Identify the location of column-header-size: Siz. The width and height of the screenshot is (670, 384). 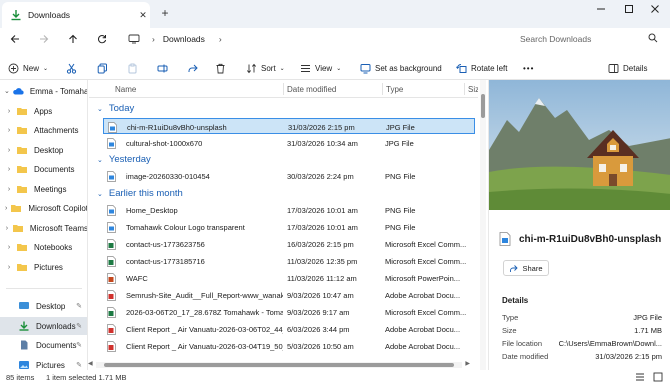
(473, 89).